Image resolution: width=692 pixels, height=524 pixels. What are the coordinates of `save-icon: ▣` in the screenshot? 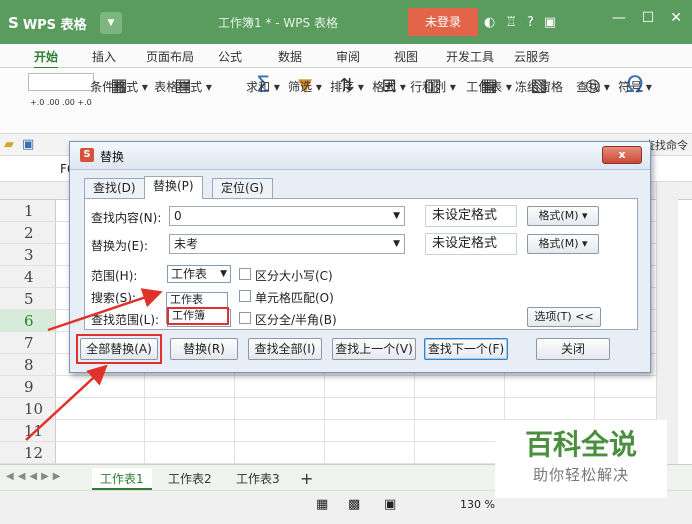 It's located at (28, 144).